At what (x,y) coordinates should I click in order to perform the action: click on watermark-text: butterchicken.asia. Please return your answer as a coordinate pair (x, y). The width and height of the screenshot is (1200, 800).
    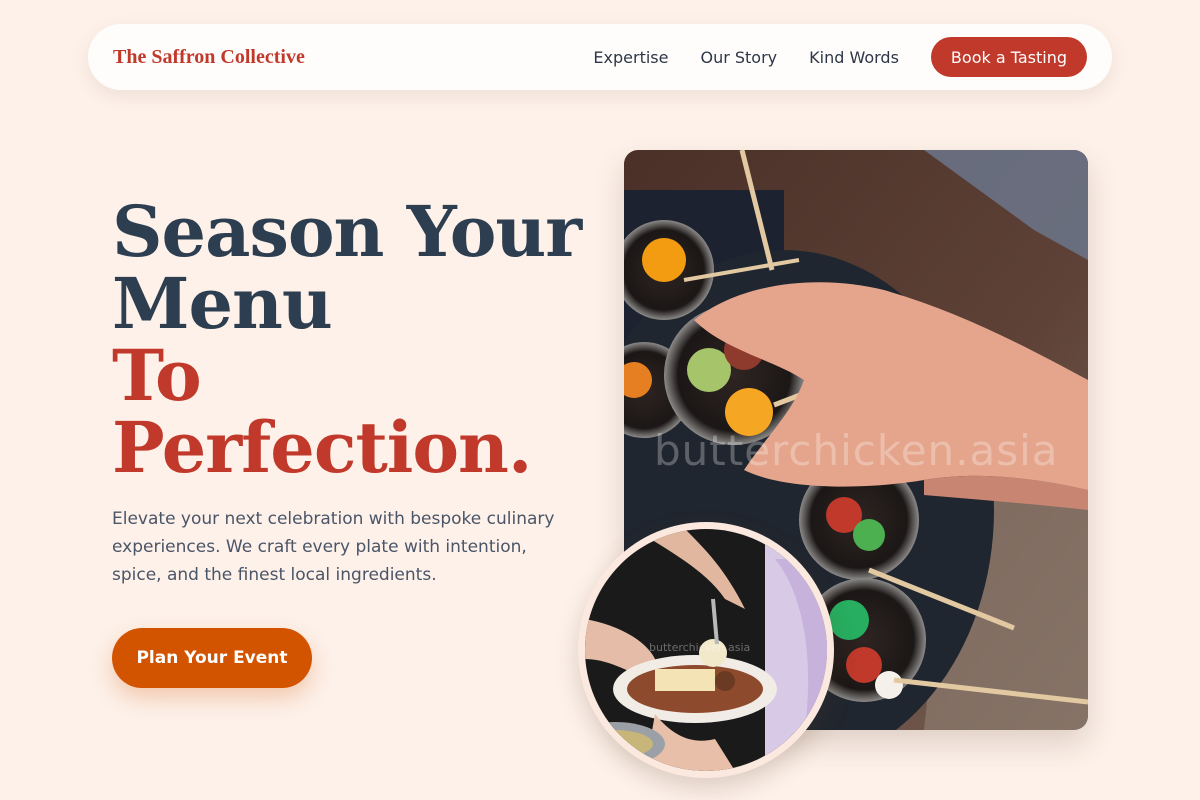
    Looking at the image, I should click on (856, 450).